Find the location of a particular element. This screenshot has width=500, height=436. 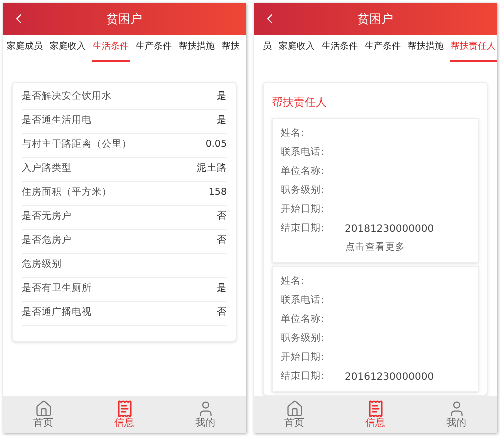

field-label: 是否解决安全饮用水 is located at coordinates (67, 97).